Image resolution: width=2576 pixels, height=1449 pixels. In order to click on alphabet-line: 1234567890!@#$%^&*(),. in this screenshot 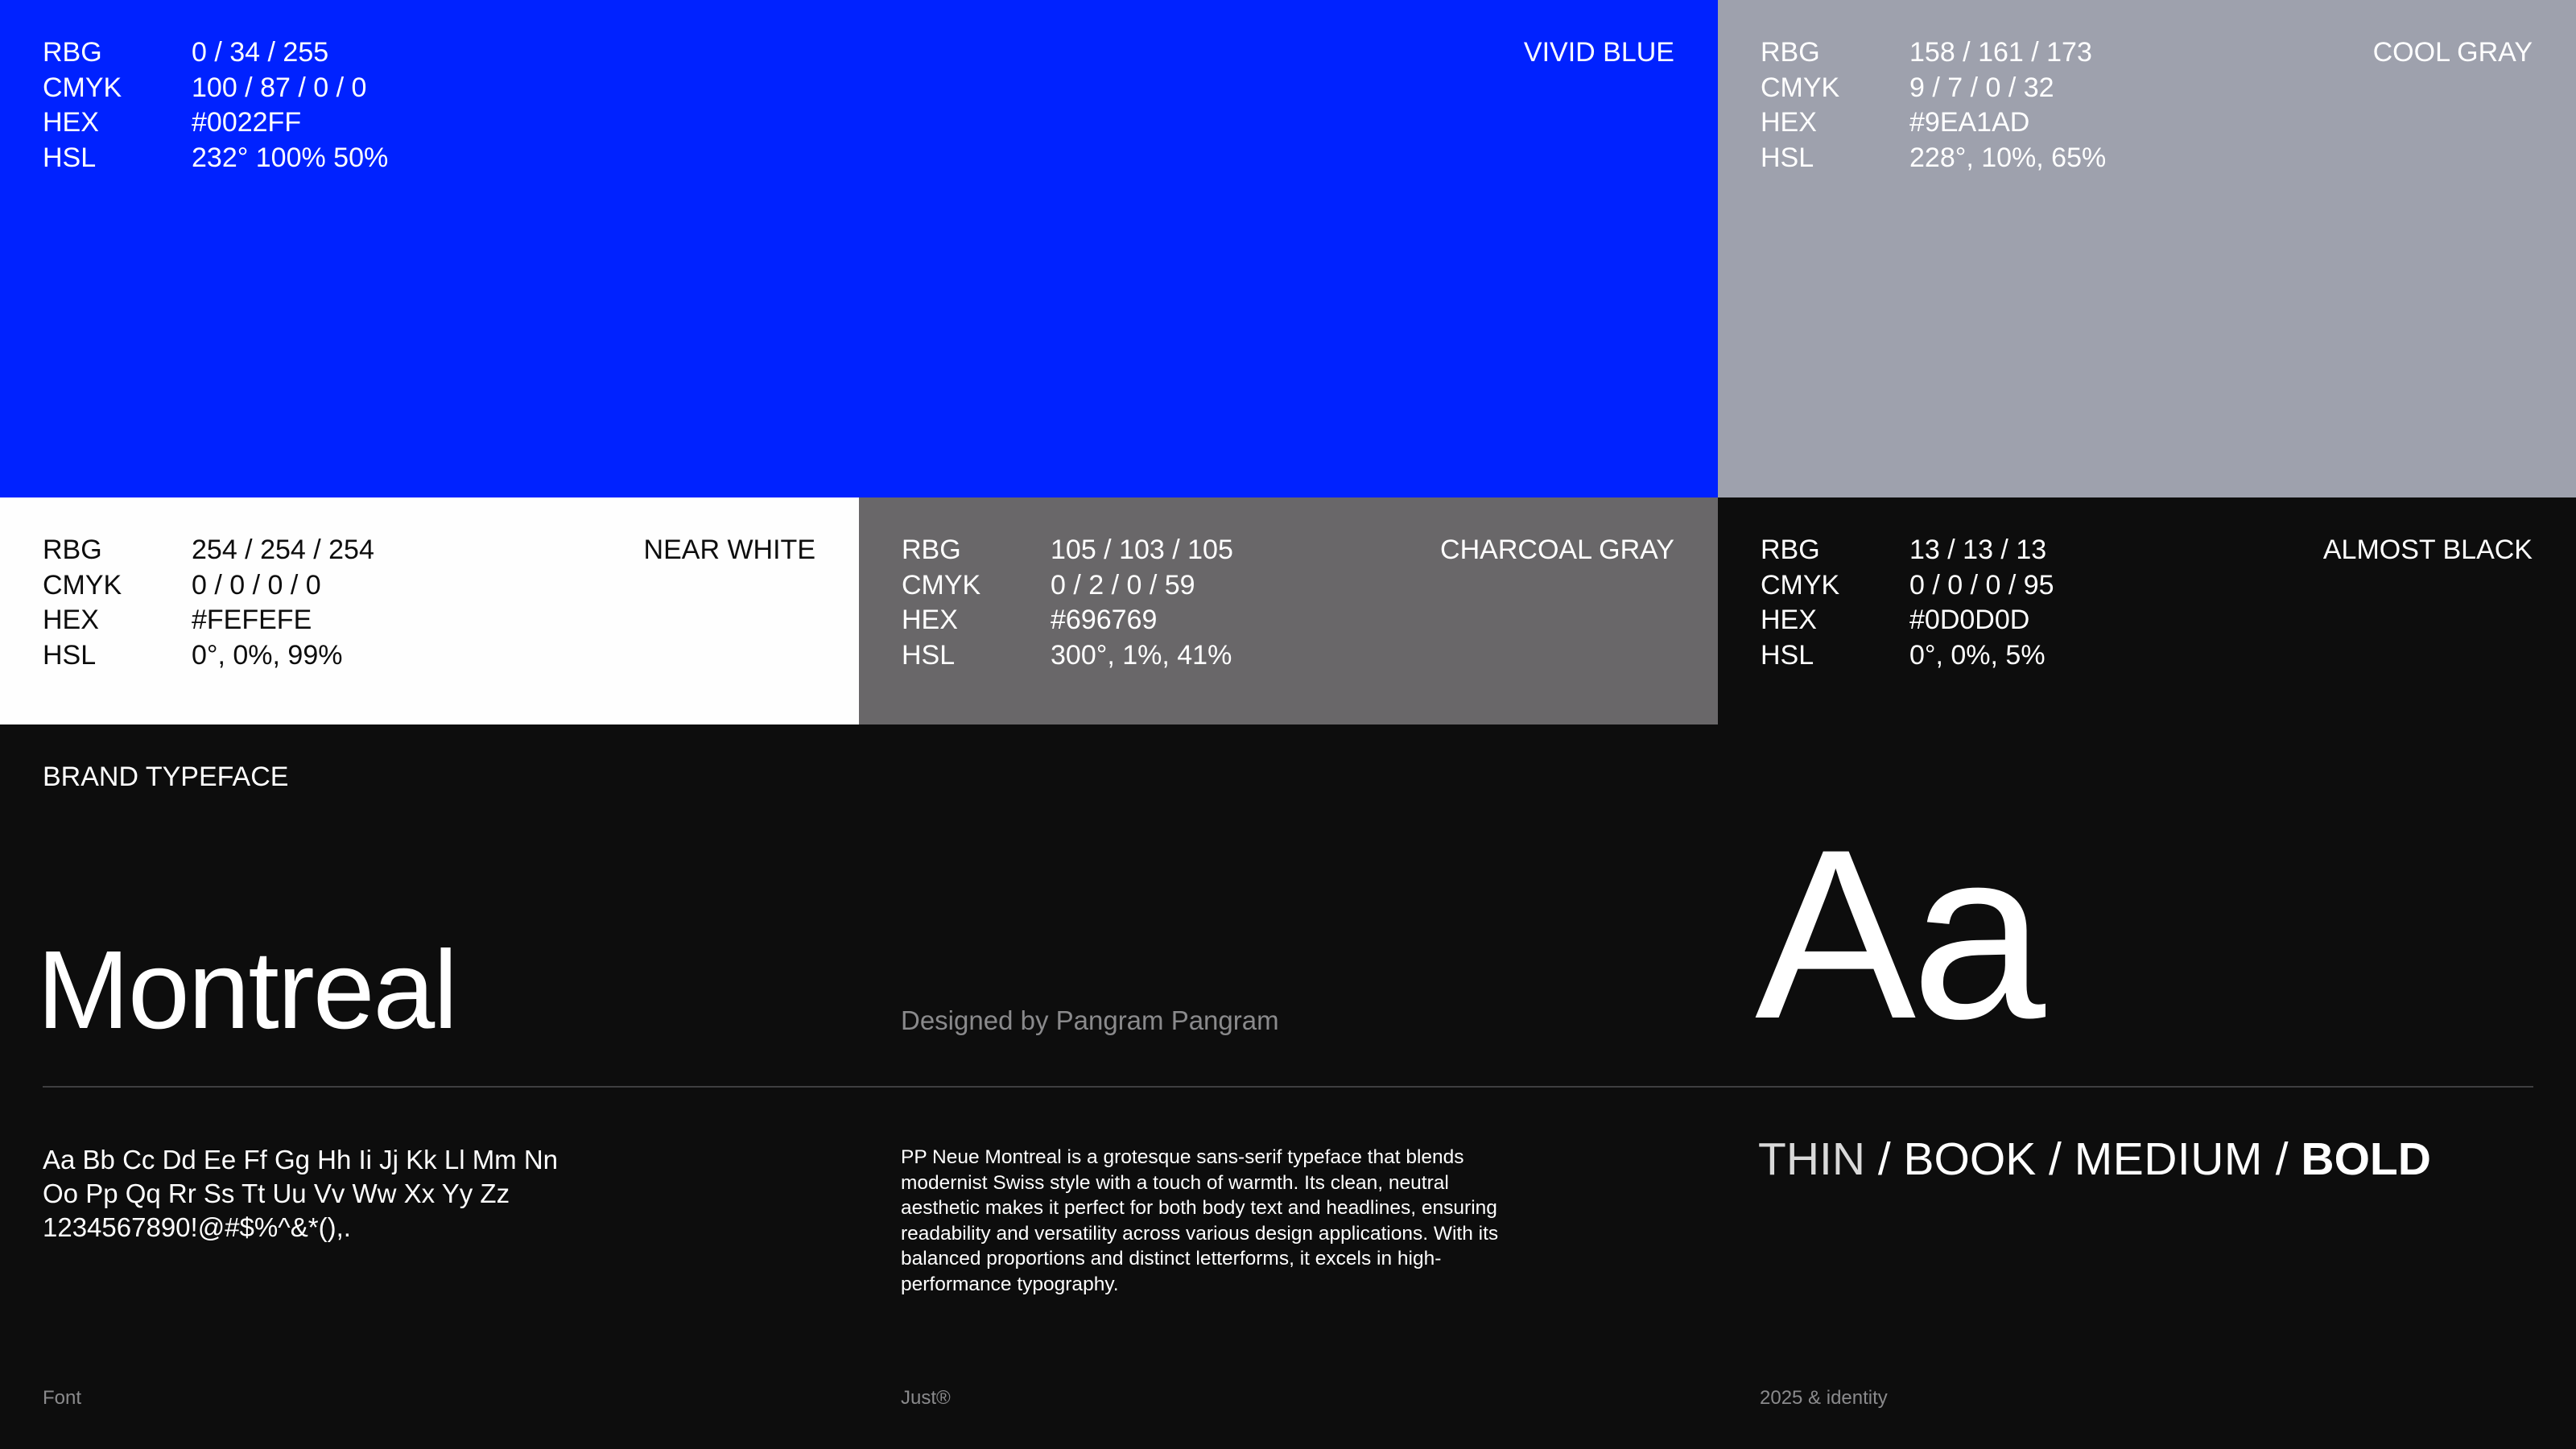, I will do `click(197, 1227)`.